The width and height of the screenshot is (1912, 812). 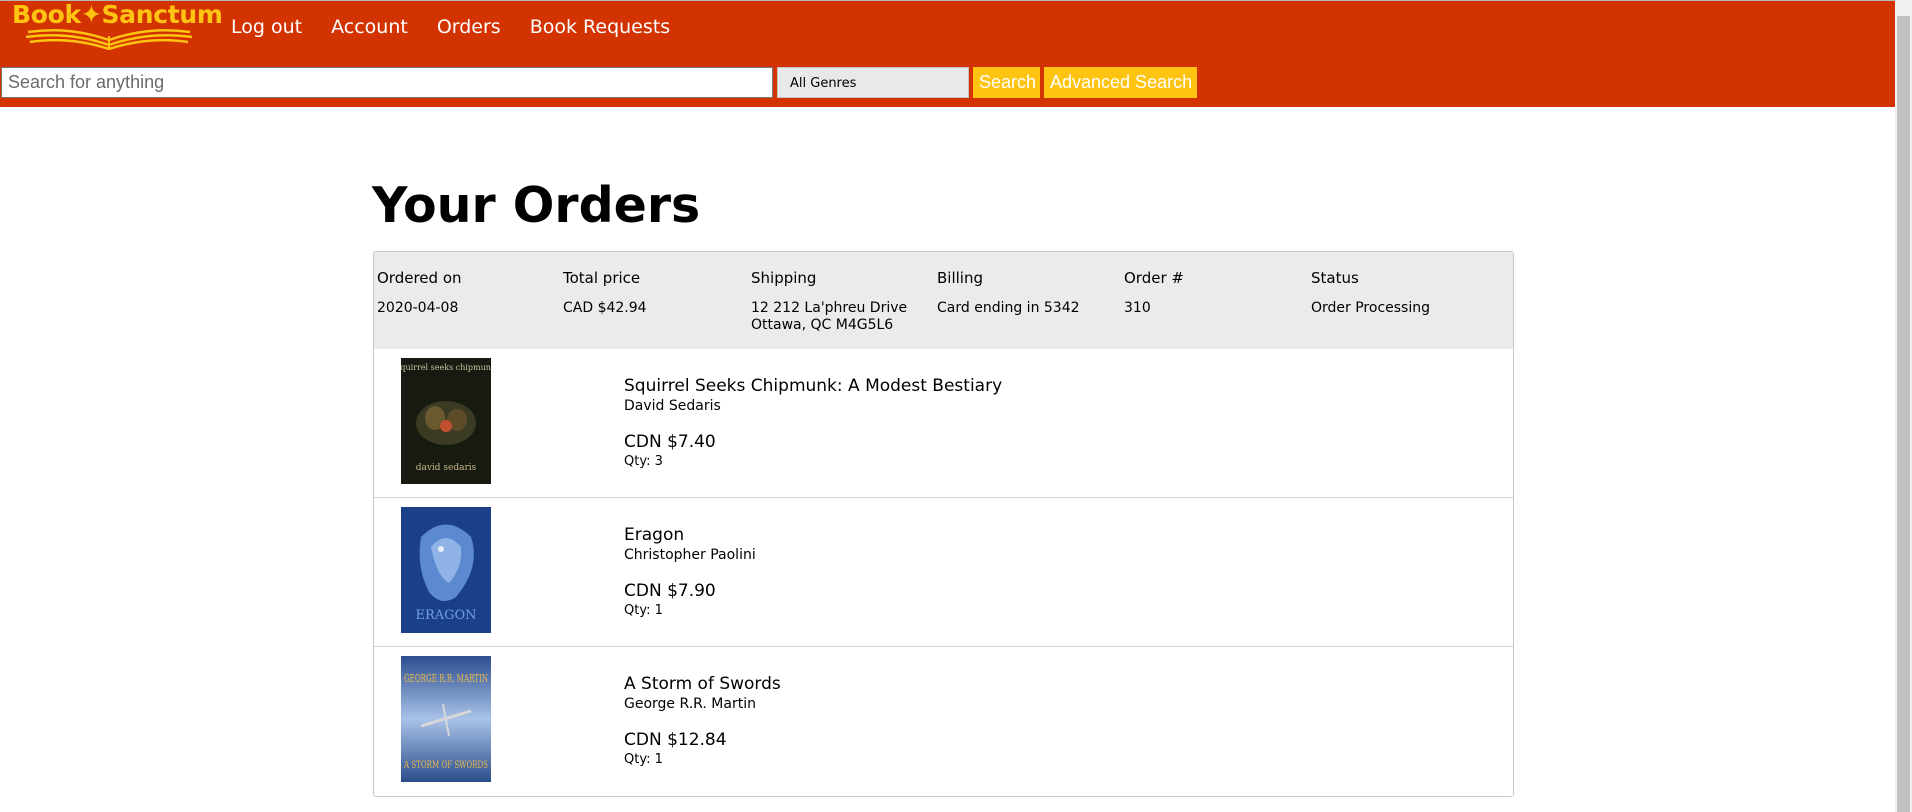 What do you see at coordinates (446, 719) in the screenshot?
I see `book-cover-image: GEORGE R.R. MARTIN A STORM OF SWORDS` at bounding box center [446, 719].